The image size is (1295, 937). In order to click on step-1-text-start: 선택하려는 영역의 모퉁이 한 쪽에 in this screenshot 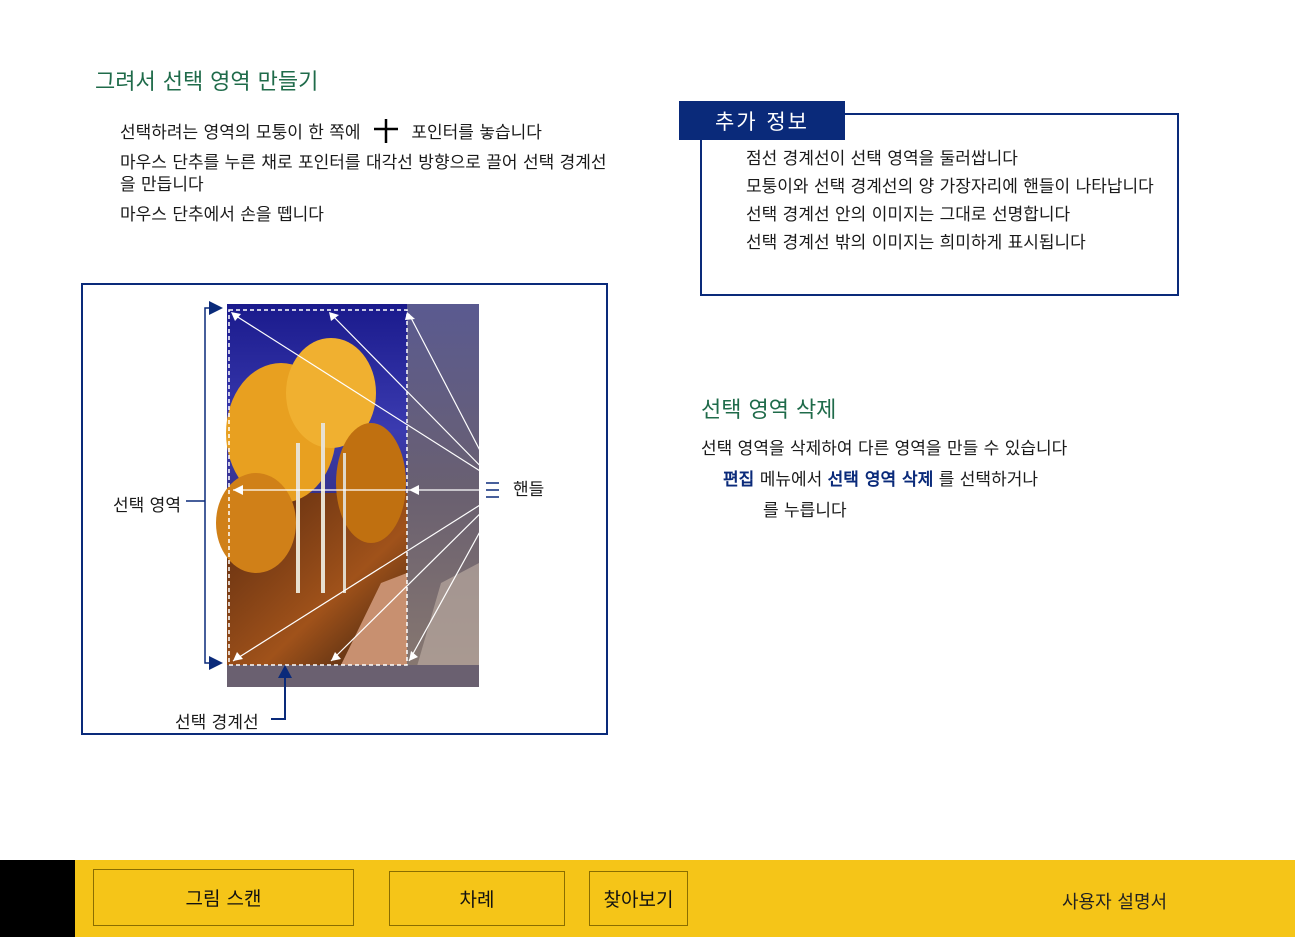, I will do `click(240, 133)`.